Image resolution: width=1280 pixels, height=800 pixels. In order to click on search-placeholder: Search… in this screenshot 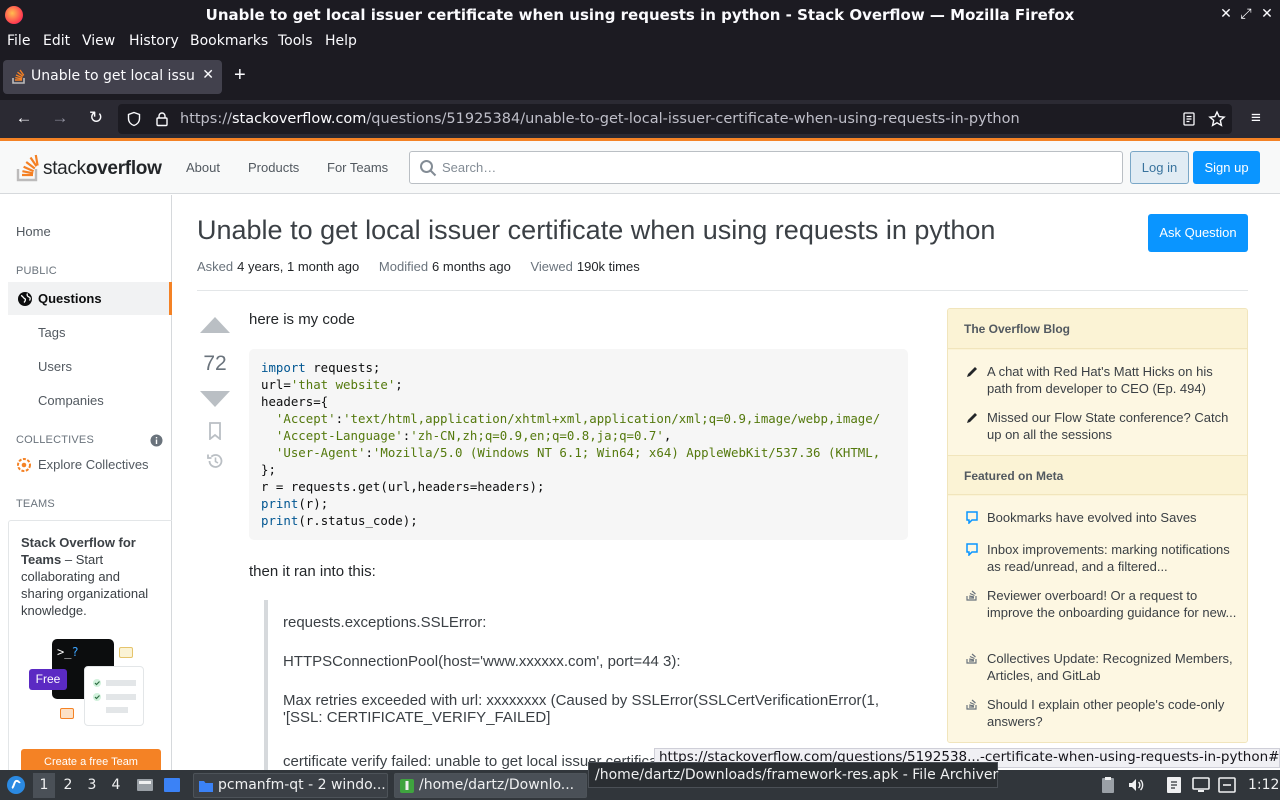, I will do `click(469, 167)`.